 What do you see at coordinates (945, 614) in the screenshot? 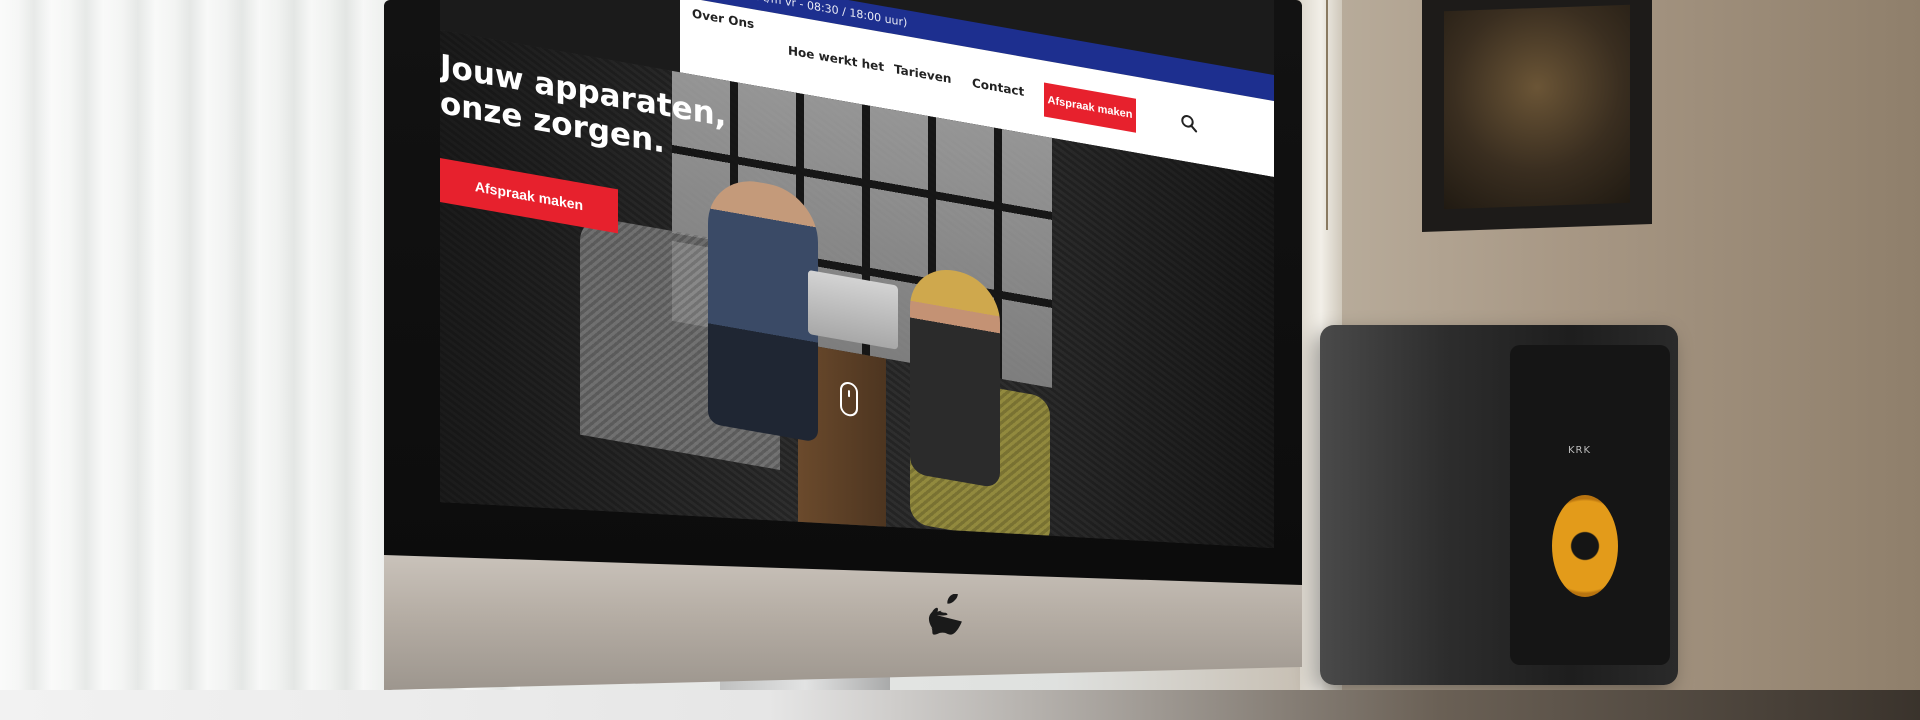
I see `apple-logo-icon` at bounding box center [945, 614].